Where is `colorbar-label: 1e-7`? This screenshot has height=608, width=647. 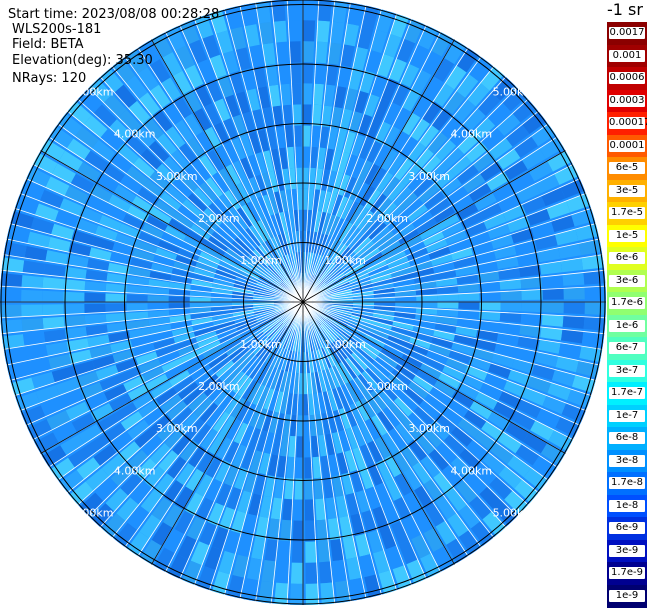
colorbar-label: 1e-7 is located at coordinates (627, 415).